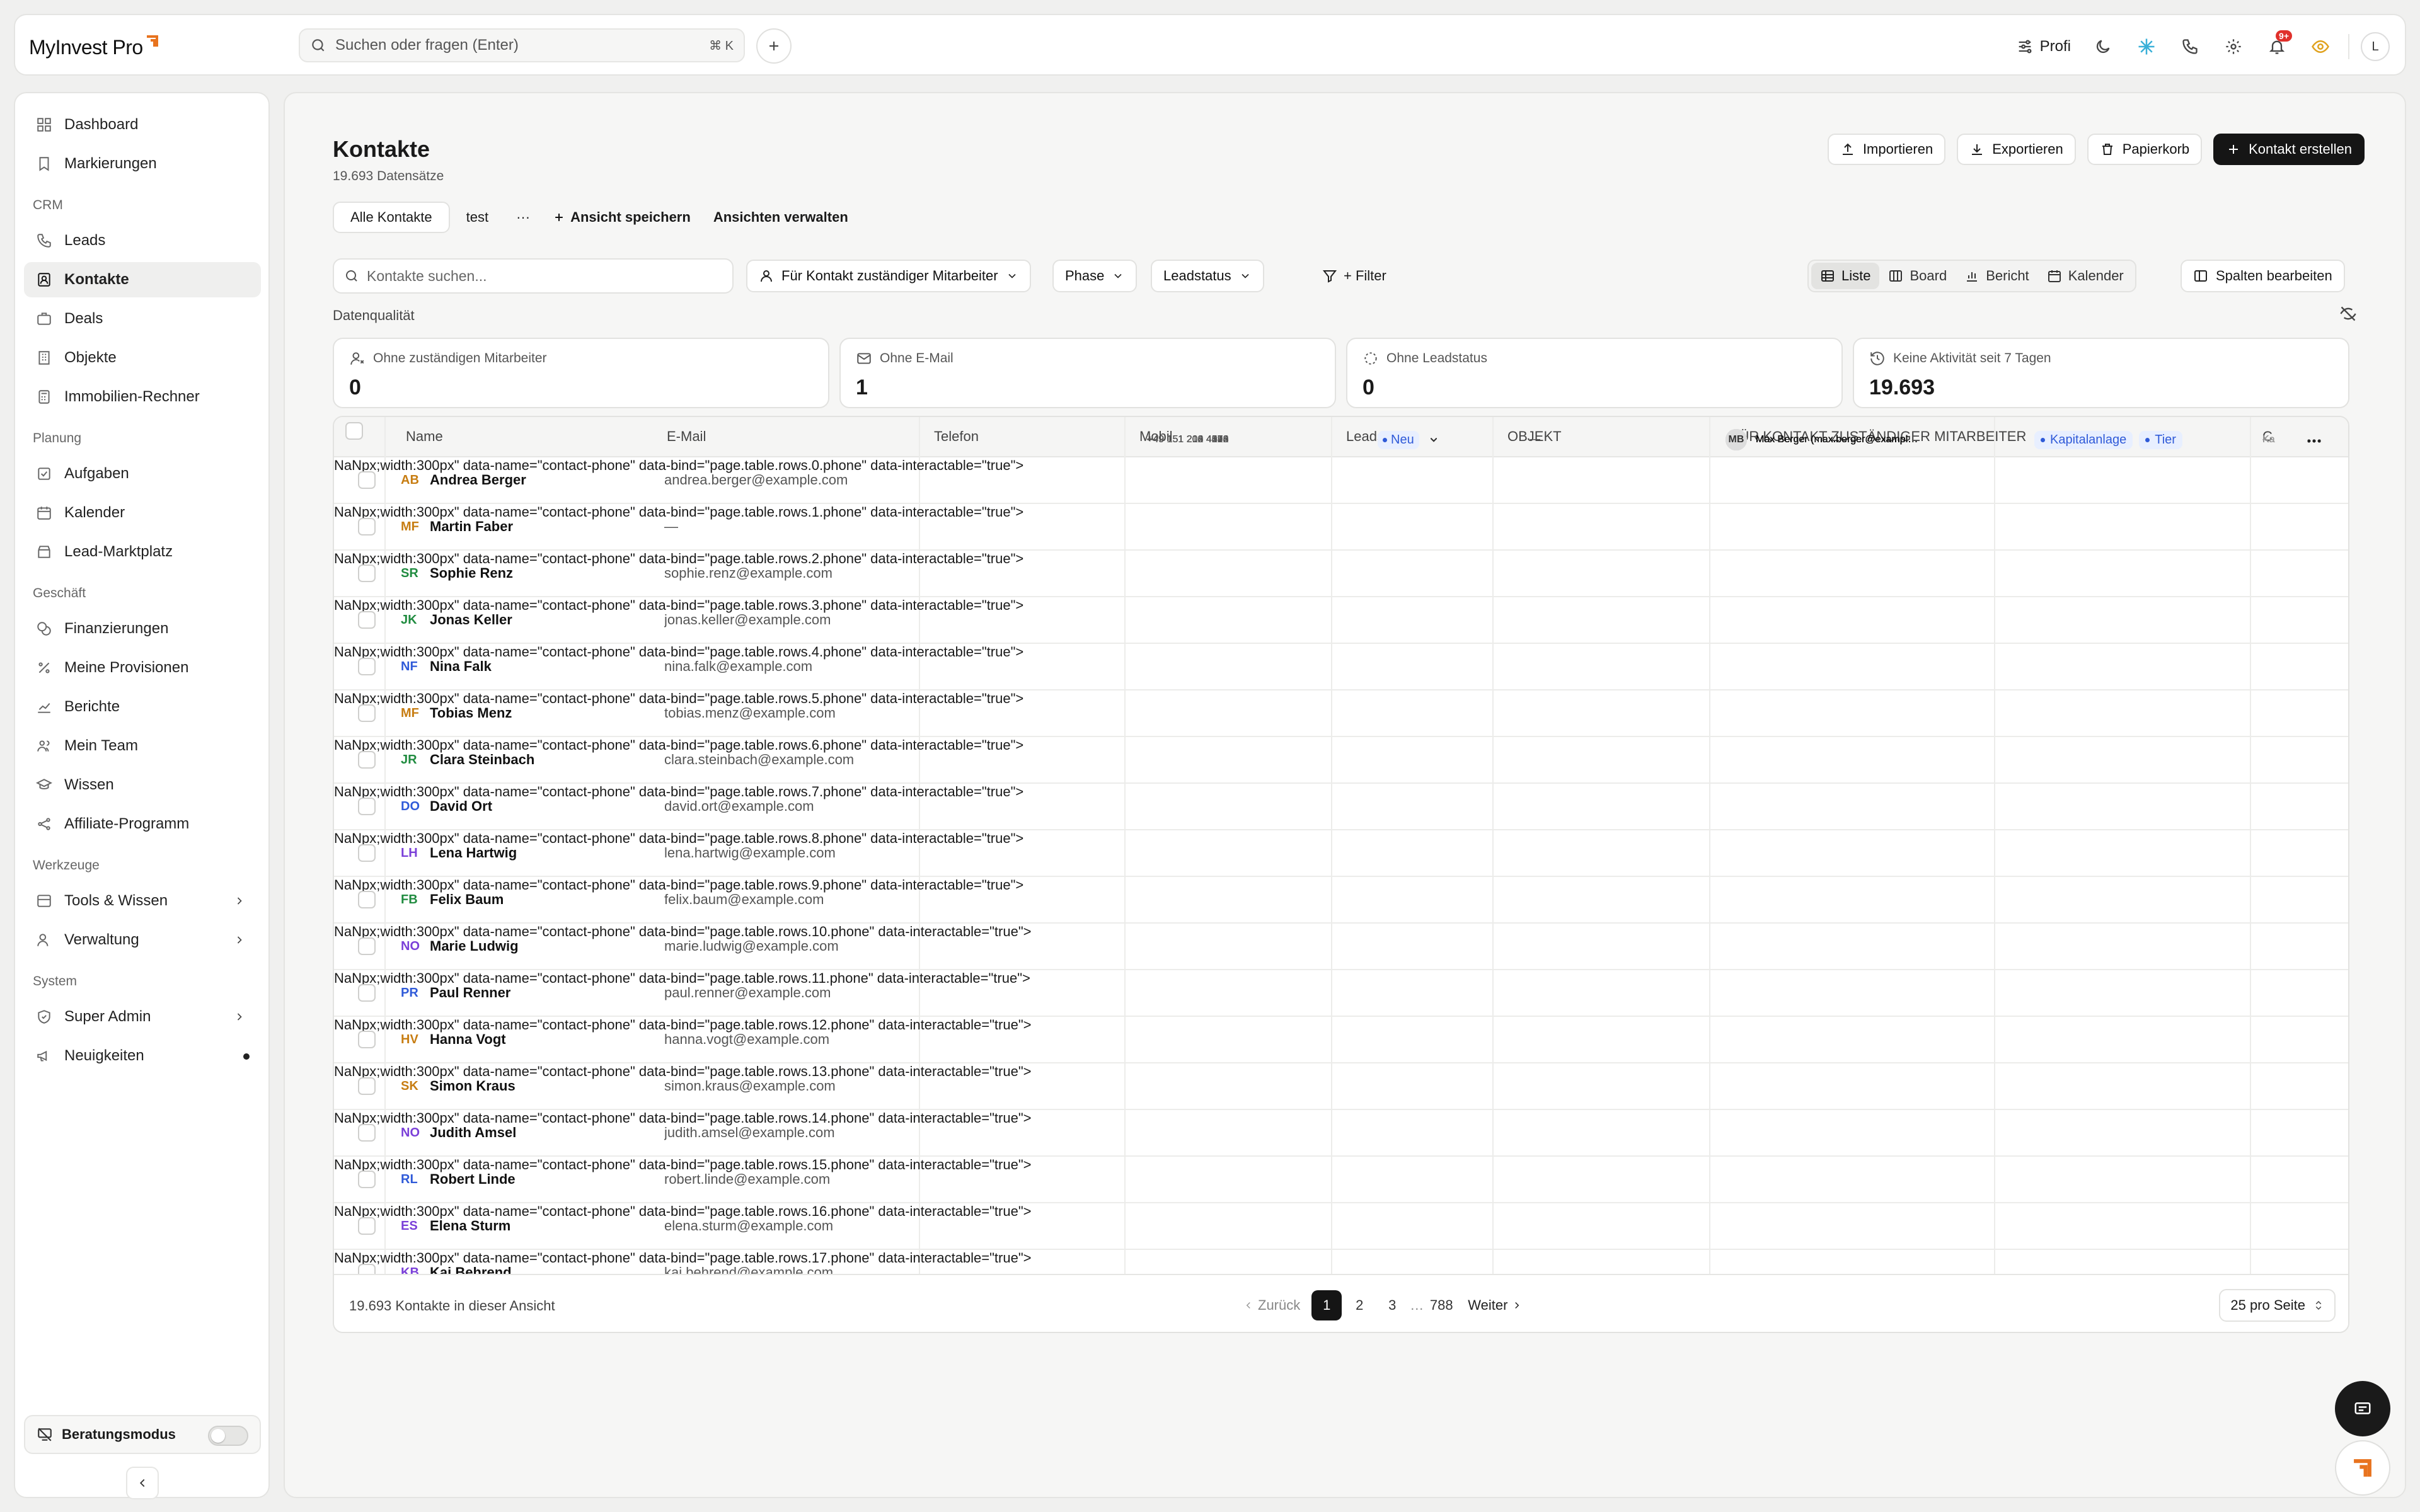 This screenshot has width=2420, height=1512. I want to click on sidebar-item-tools-wissen: Tools & Wissen, so click(142, 901).